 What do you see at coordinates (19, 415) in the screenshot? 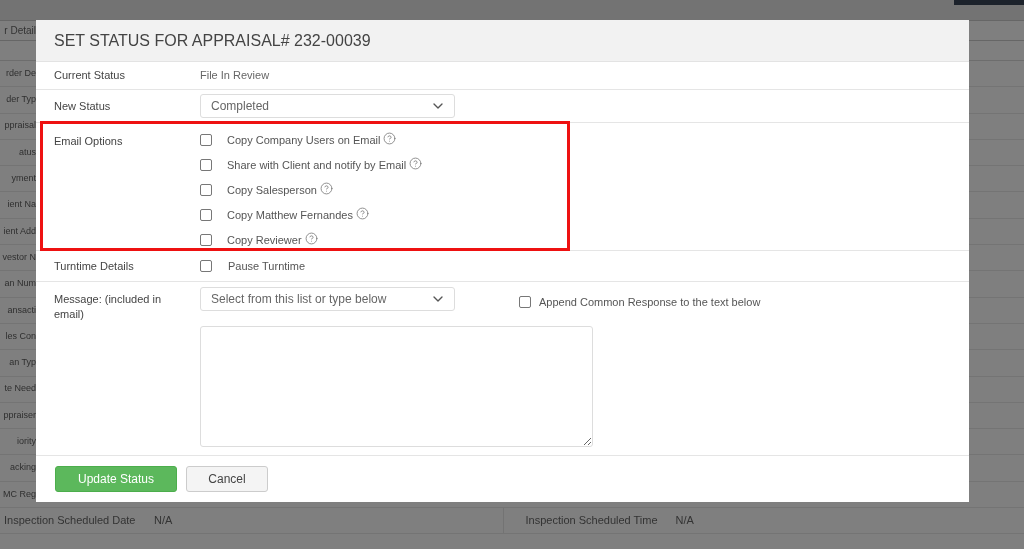
I see `field-label: ppraiser` at bounding box center [19, 415].